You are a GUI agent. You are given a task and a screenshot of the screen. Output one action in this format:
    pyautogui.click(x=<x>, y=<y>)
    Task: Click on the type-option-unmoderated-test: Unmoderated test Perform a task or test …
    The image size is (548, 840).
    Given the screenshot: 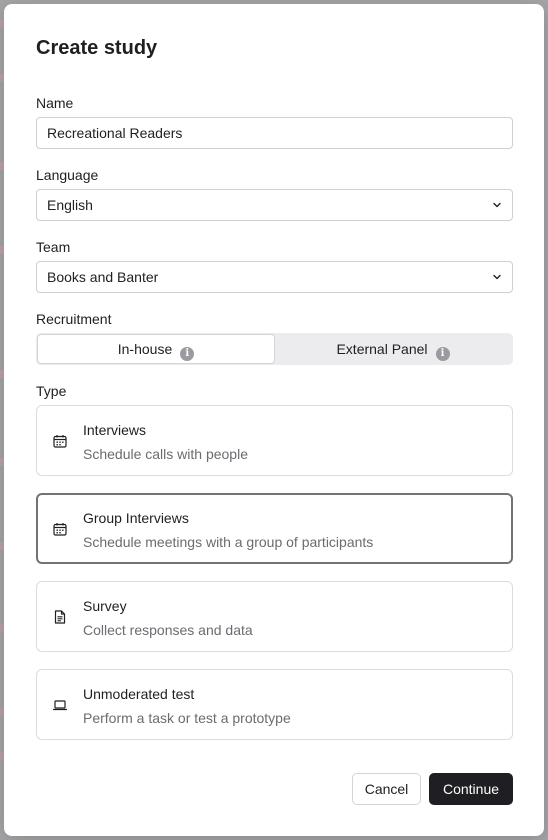 What is the action you would take?
    pyautogui.click(x=274, y=704)
    